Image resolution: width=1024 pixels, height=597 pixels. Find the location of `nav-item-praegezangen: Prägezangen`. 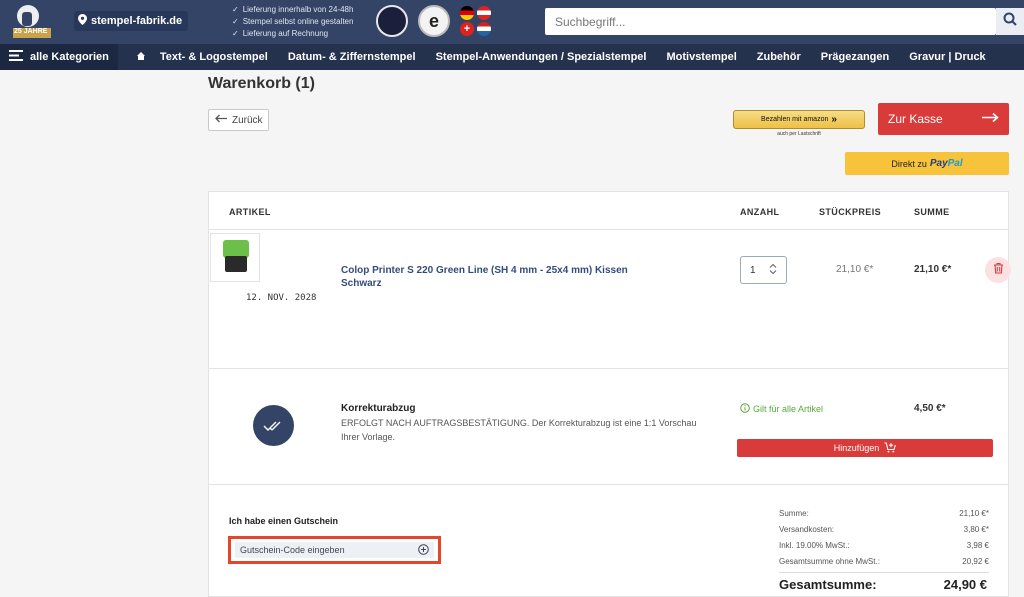

nav-item-praegezangen: Prägezangen is located at coordinates (855, 57).